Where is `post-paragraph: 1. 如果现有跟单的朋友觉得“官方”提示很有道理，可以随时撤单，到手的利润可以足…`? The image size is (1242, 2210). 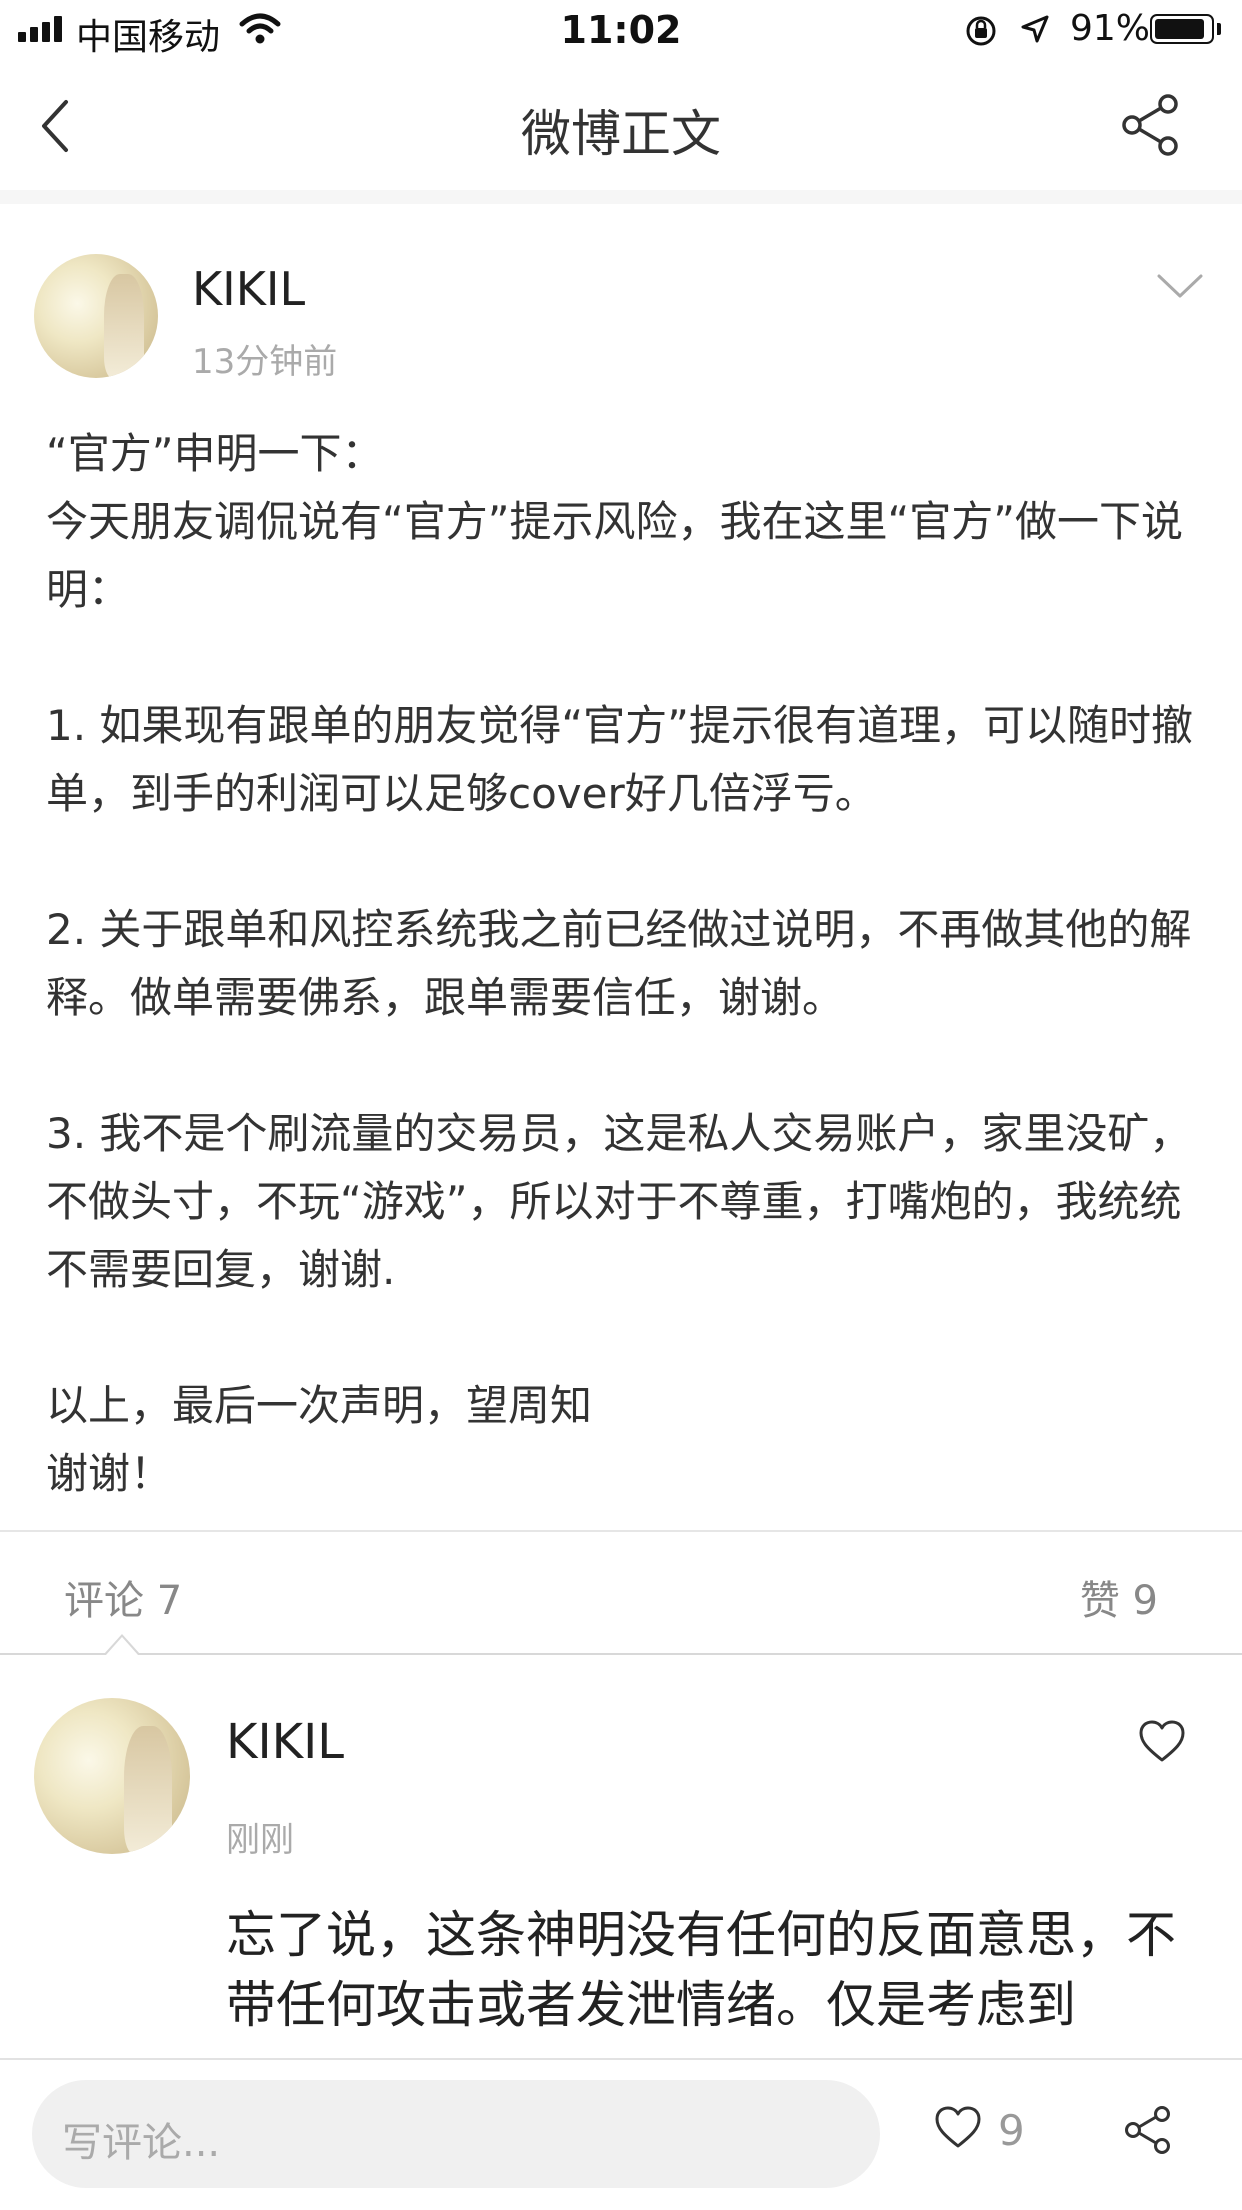
post-paragraph: 1. 如果现有跟单的朋友觉得“官方”提示很有道理，可以随时撤单，到手的利润可以足… is located at coordinates (619, 759).